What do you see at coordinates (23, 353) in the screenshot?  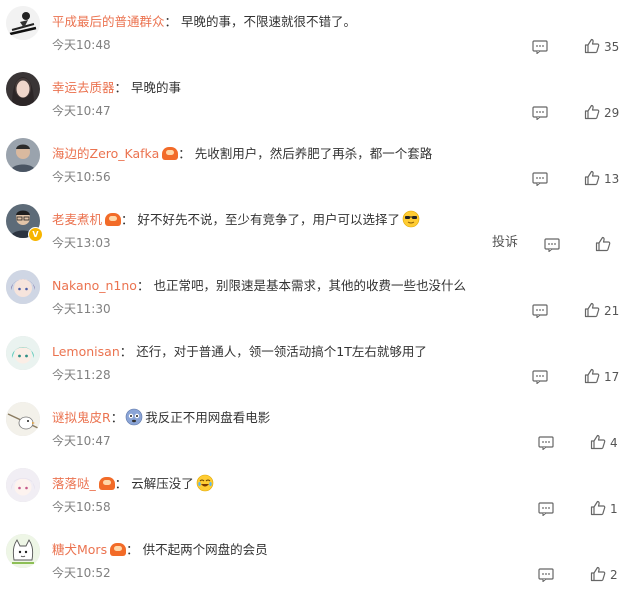 I see `anime-character-avatar` at bounding box center [23, 353].